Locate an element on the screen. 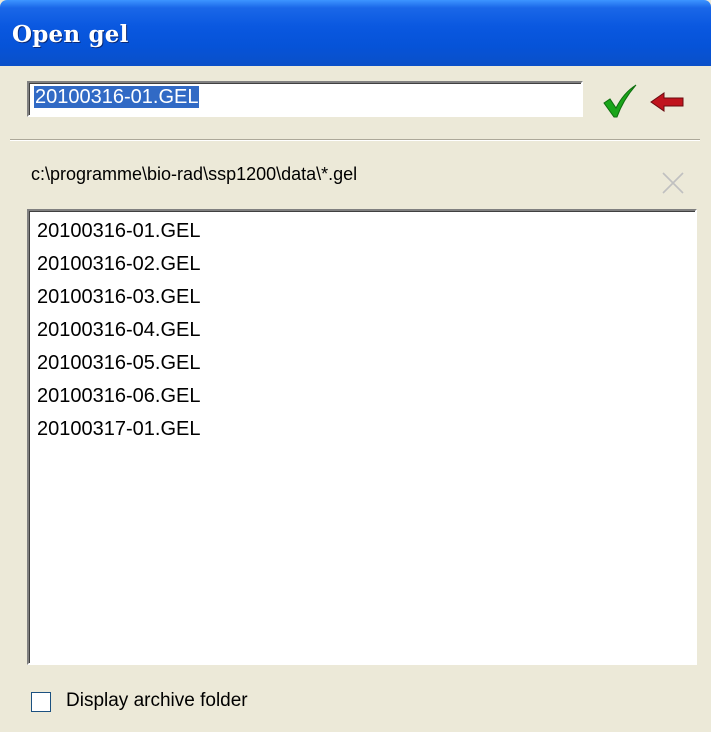 The image size is (711, 732). close-icon is located at coordinates (673, 183).